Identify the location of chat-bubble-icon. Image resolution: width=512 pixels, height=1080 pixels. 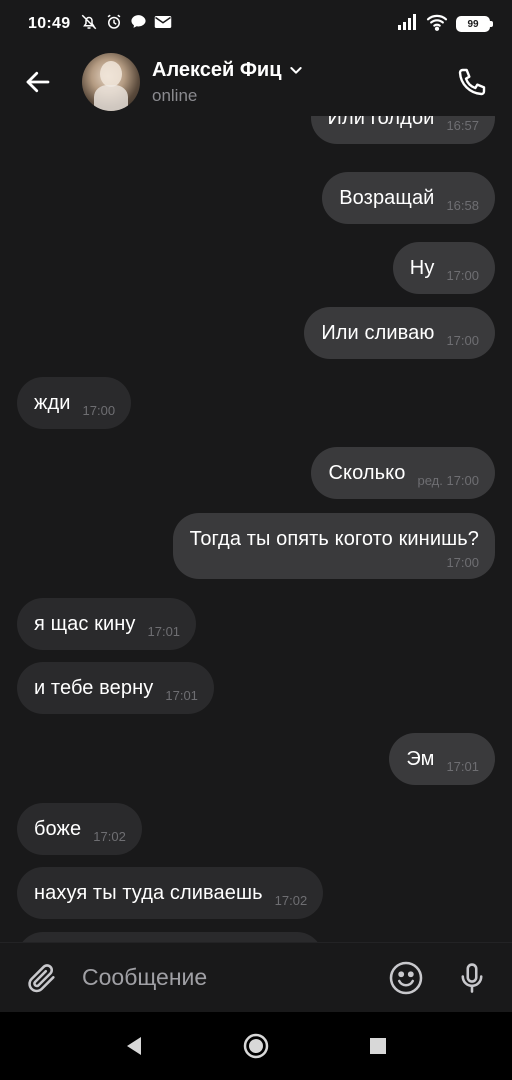
(138, 24).